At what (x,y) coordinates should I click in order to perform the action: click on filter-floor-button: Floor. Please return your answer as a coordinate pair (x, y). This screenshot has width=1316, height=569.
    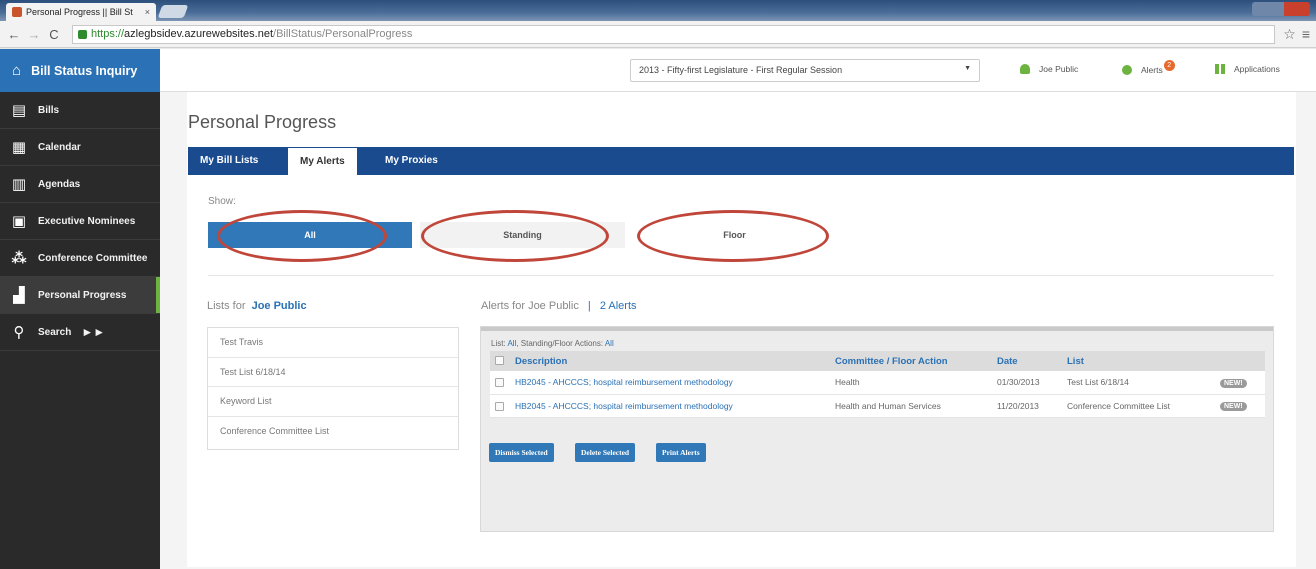
    Looking at the image, I should click on (734, 235).